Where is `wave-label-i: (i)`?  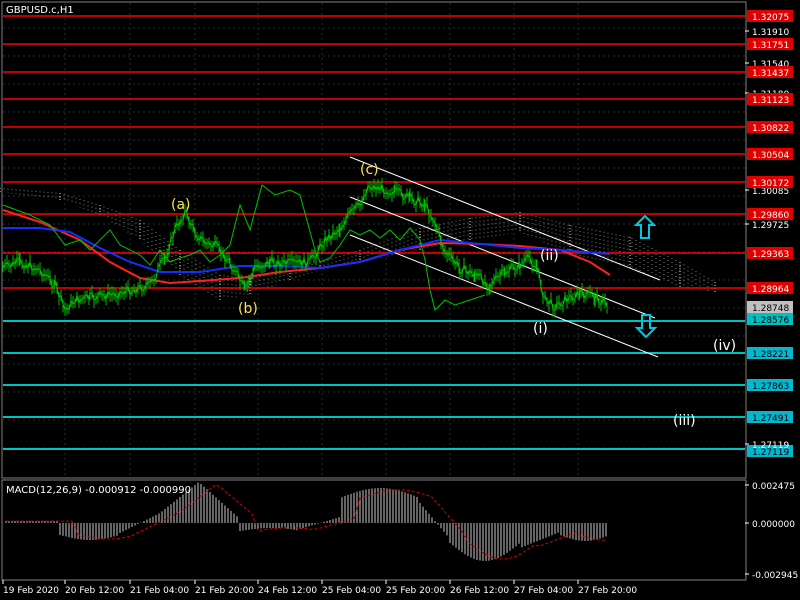 wave-label-i: (i) is located at coordinates (540, 329).